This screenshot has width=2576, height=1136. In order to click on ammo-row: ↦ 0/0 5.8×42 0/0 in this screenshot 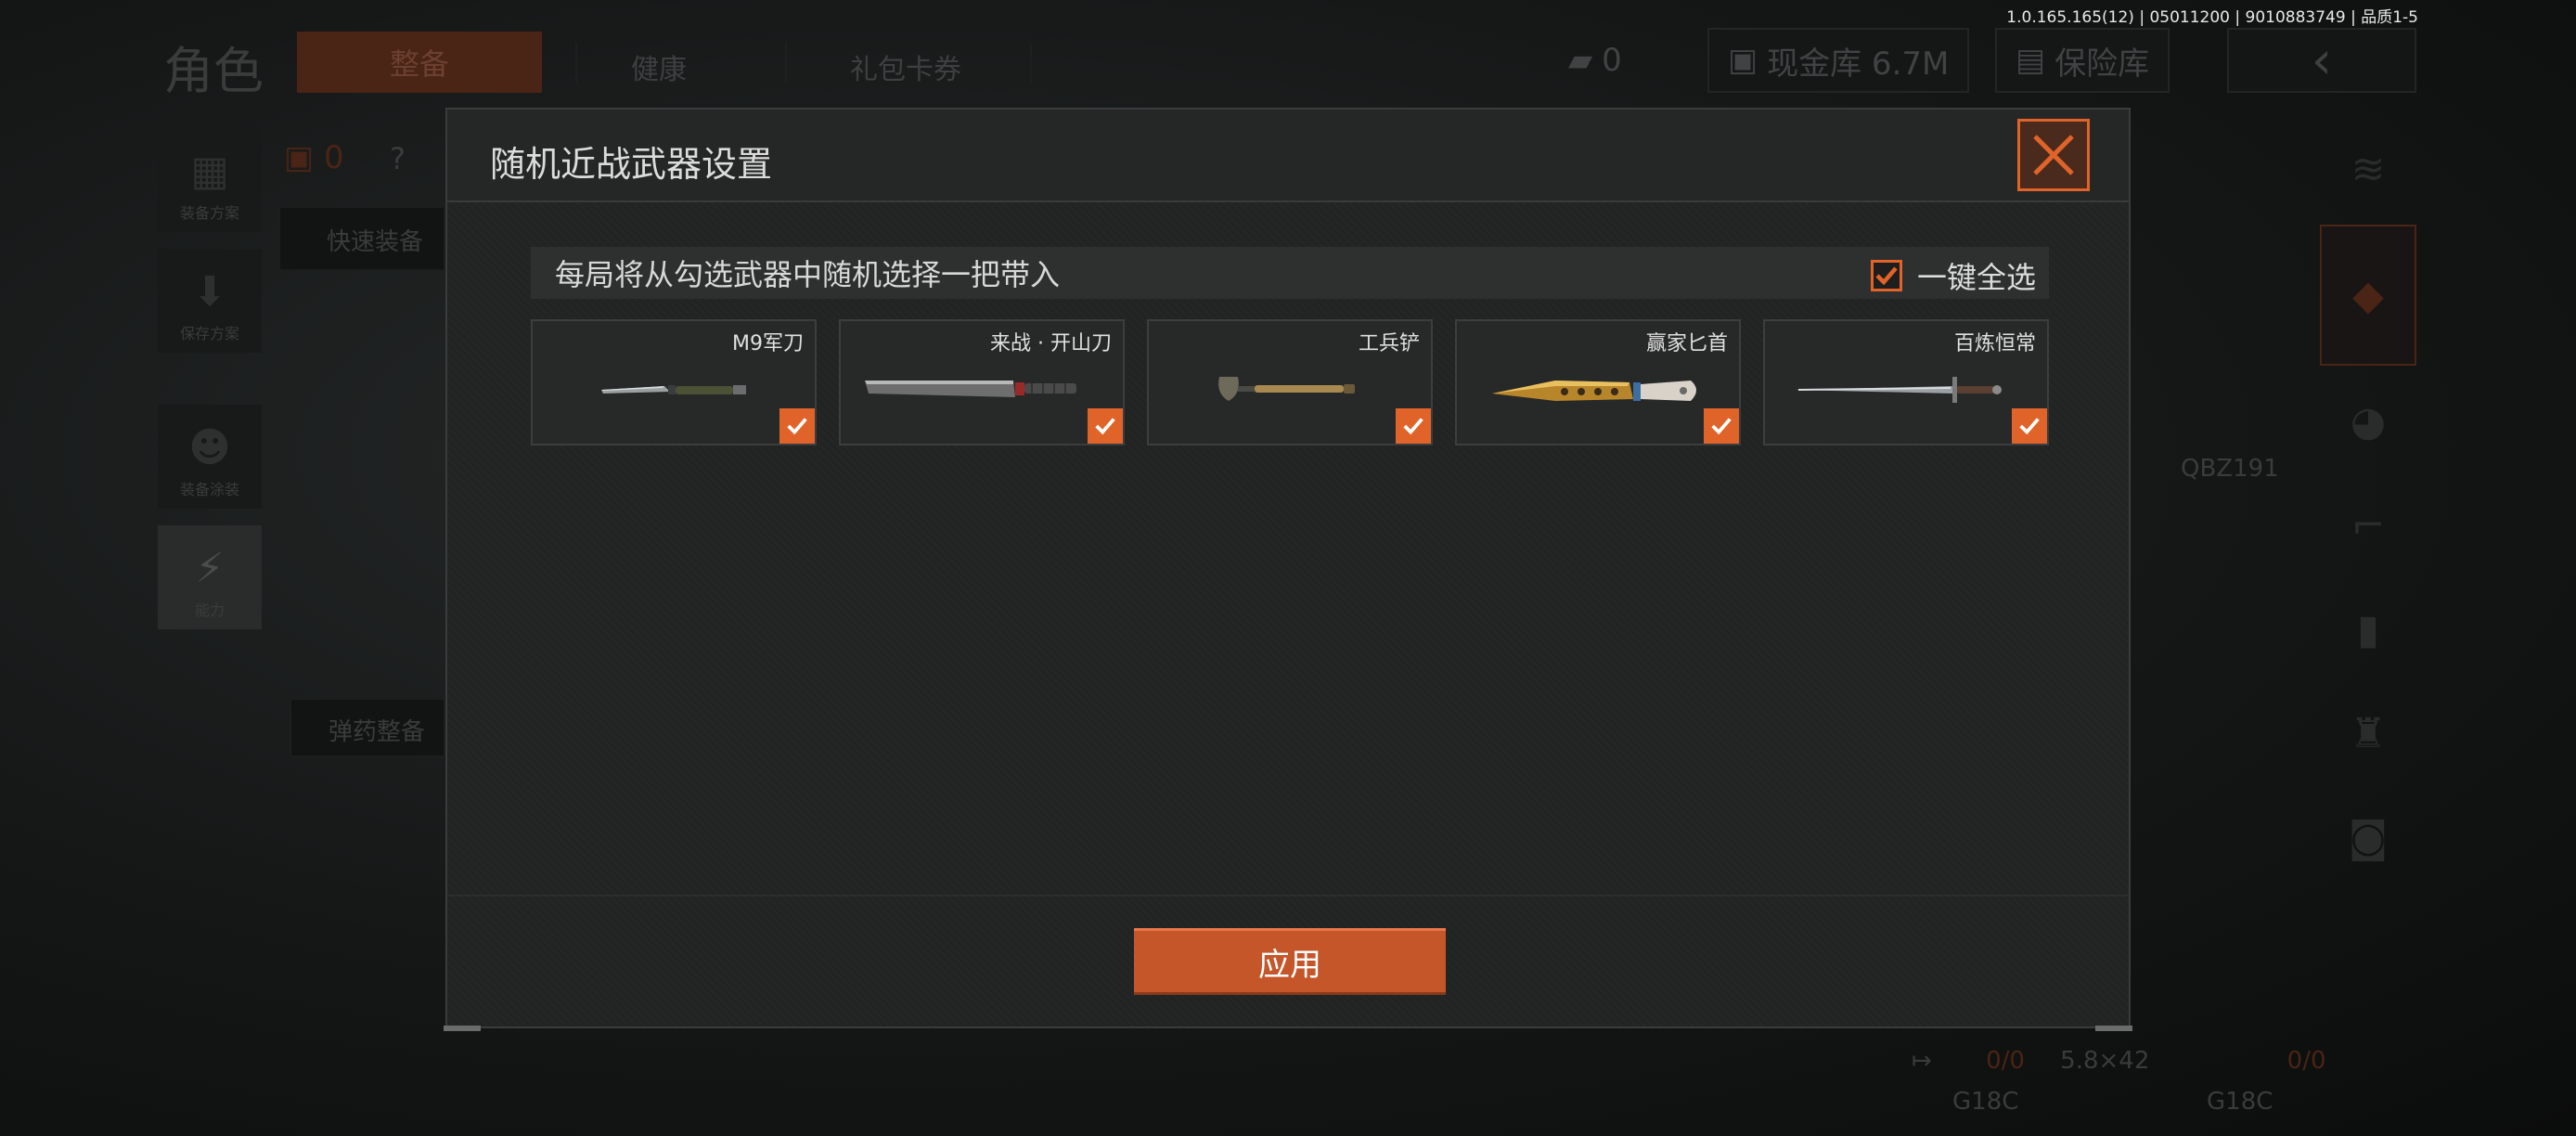, I will do `click(2119, 1061)`.